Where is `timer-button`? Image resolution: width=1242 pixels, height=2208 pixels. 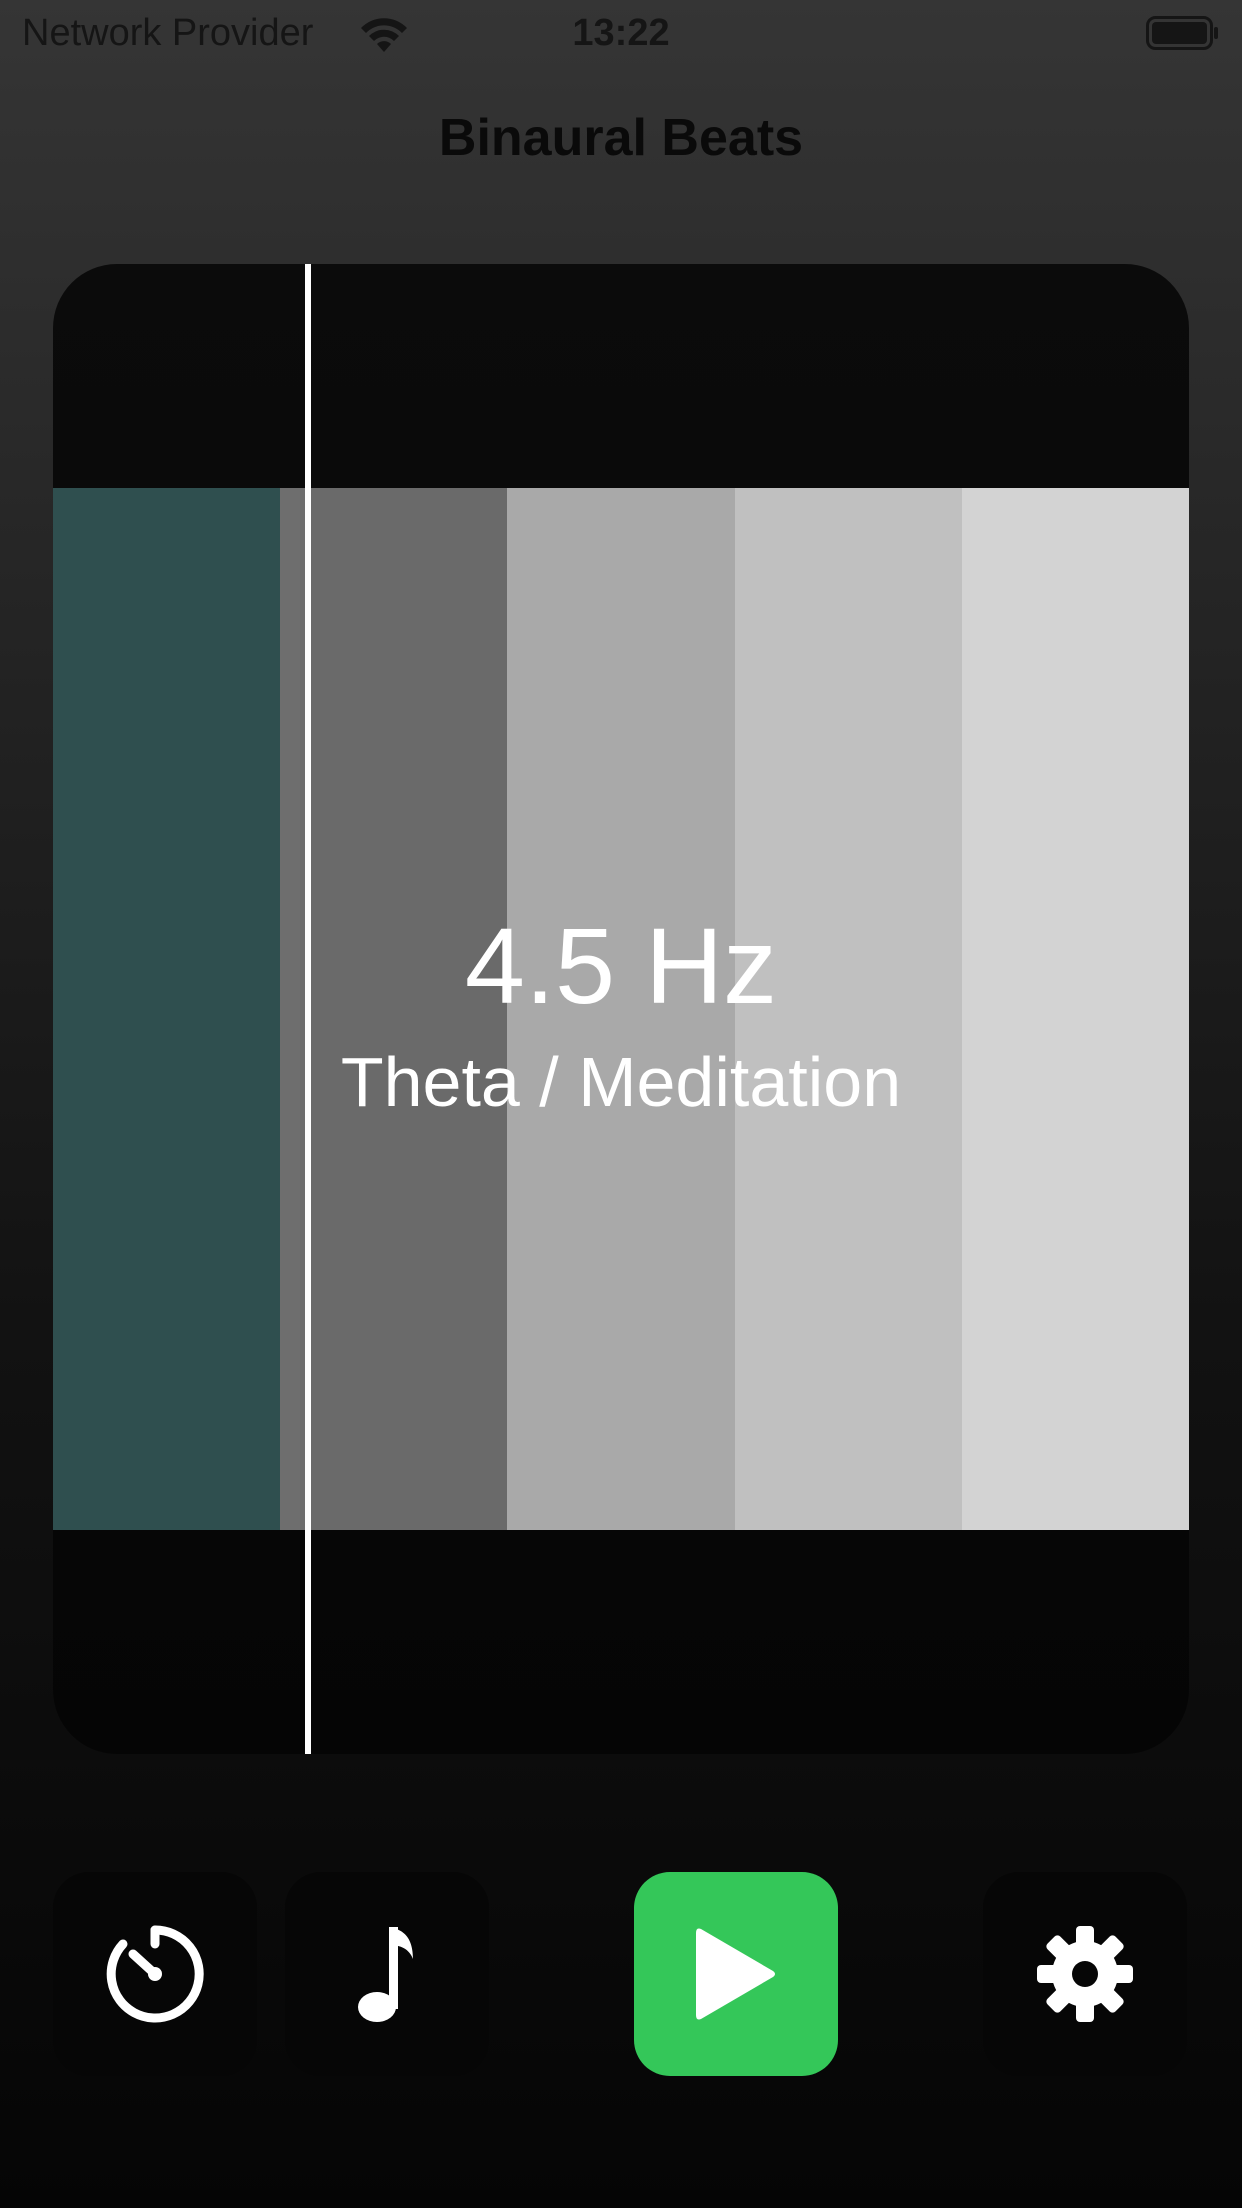 timer-button is located at coordinates (155, 1974).